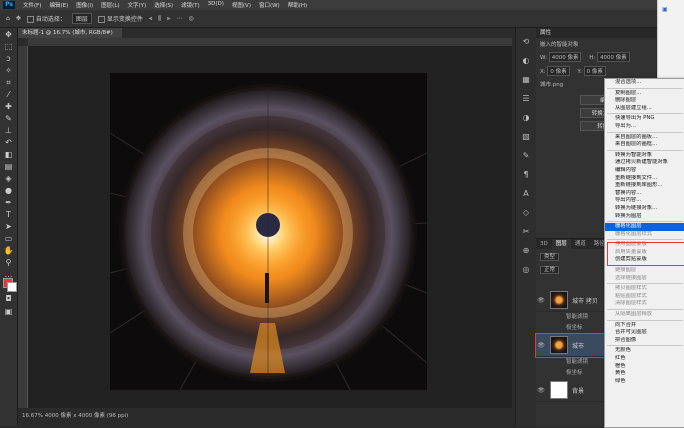 Image resolution: width=684 pixels, height=428 pixels. What do you see at coordinates (526, 270) in the screenshot?
I see `channels-icon: ◎` at bounding box center [526, 270].